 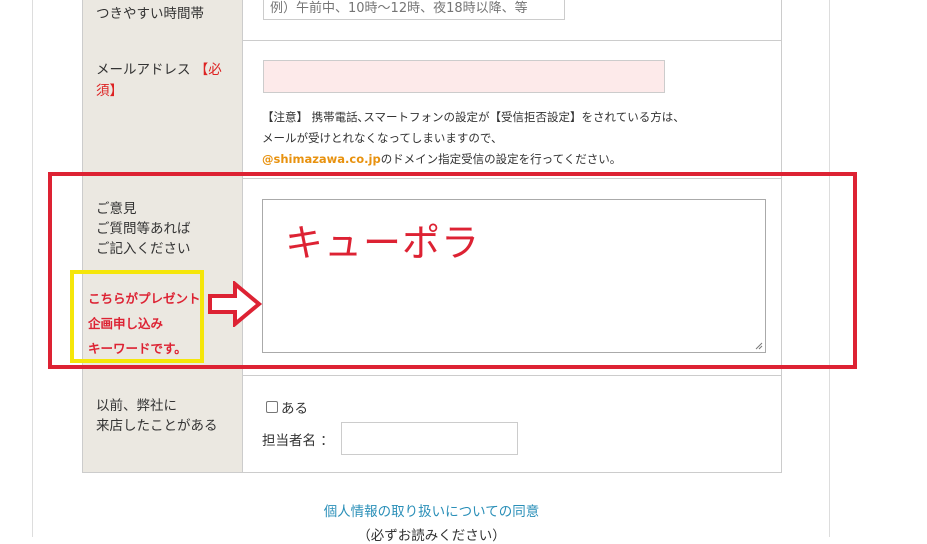 I want to click on email-note-line3: @shimazawa.co.jpのドメイン指定受信の設定を行ってください。, so click(x=473, y=159).